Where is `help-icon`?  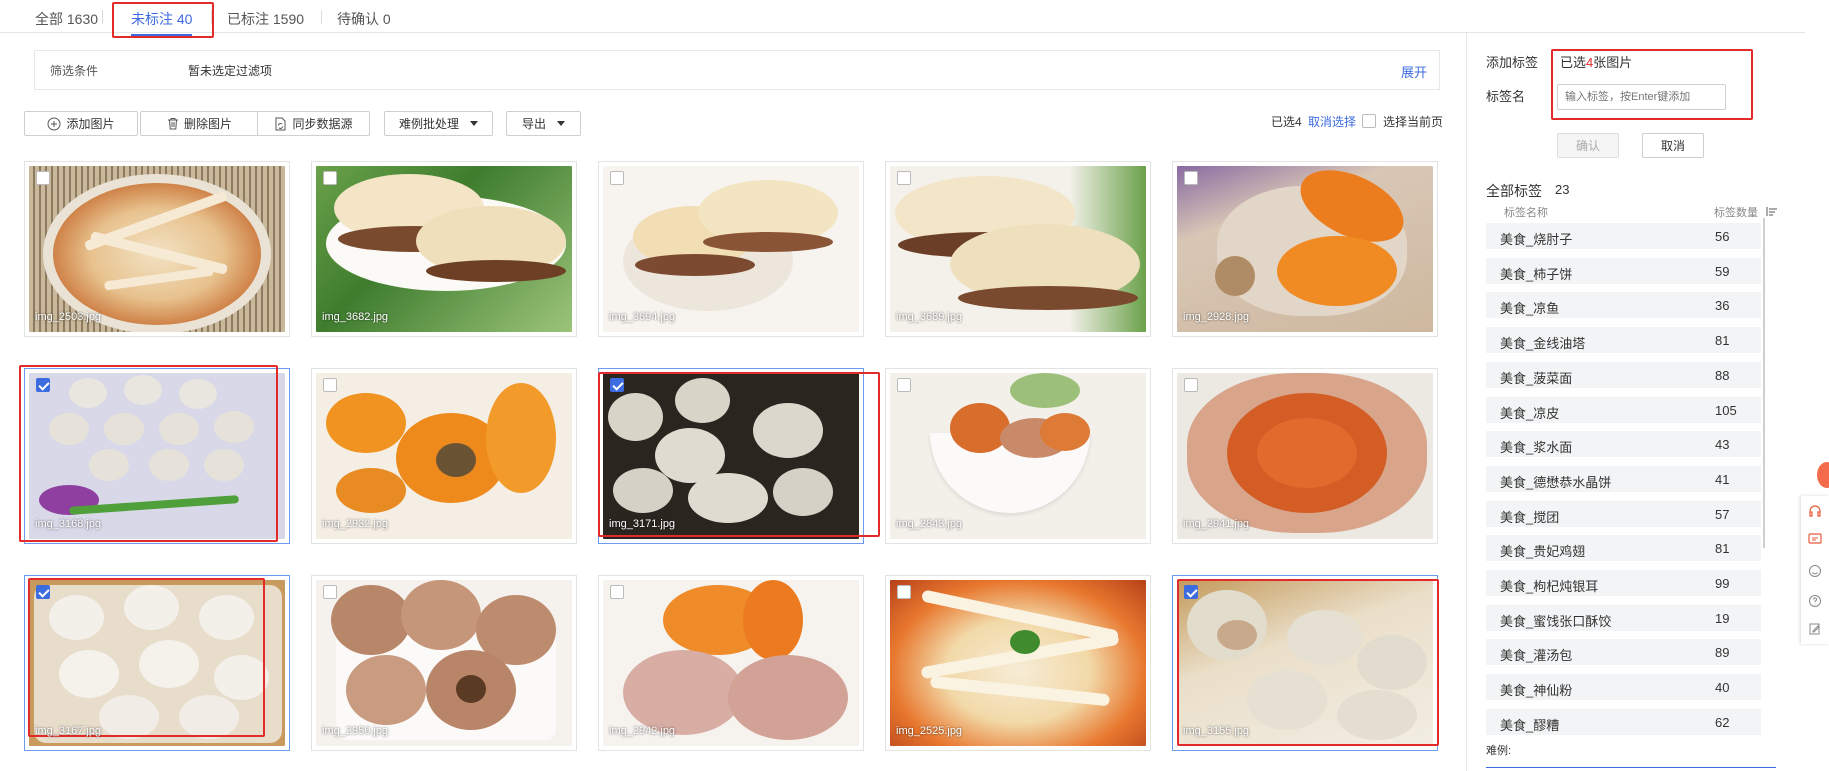 help-icon is located at coordinates (1815, 601).